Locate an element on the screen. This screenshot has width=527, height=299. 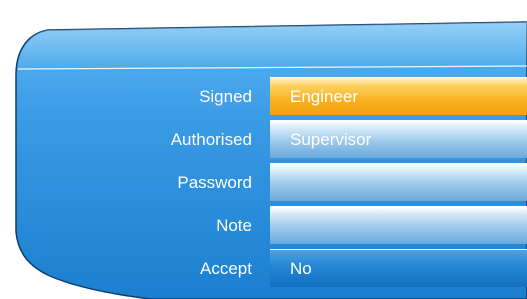
accept-field: No is located at coordinates (398, 268).